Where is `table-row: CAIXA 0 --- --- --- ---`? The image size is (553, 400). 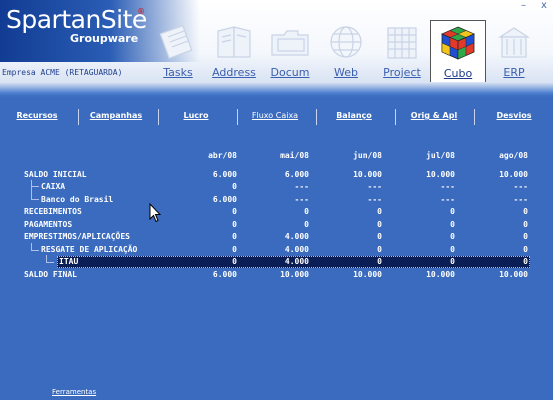
table-row: CAIXA 0 --- --- --- --- is located at coordinates (276, 187).